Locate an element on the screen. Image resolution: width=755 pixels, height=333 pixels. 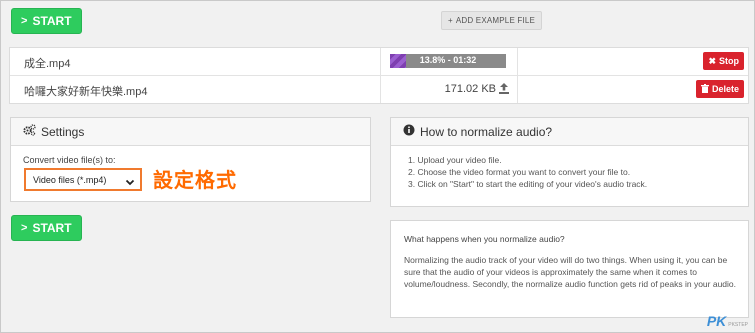
format-annotation: 設定格式 is located at coordinates (195, 181).